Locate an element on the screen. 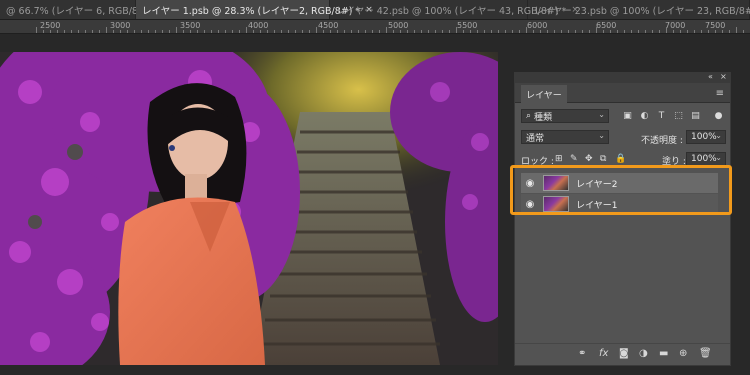 The height and width of the screenshot is (375, 750). tab-document-layer42: レイヤー 42.psb @ 100% (レイヤー 43, RGB/8#) * × is located at coordinates (454, 9).